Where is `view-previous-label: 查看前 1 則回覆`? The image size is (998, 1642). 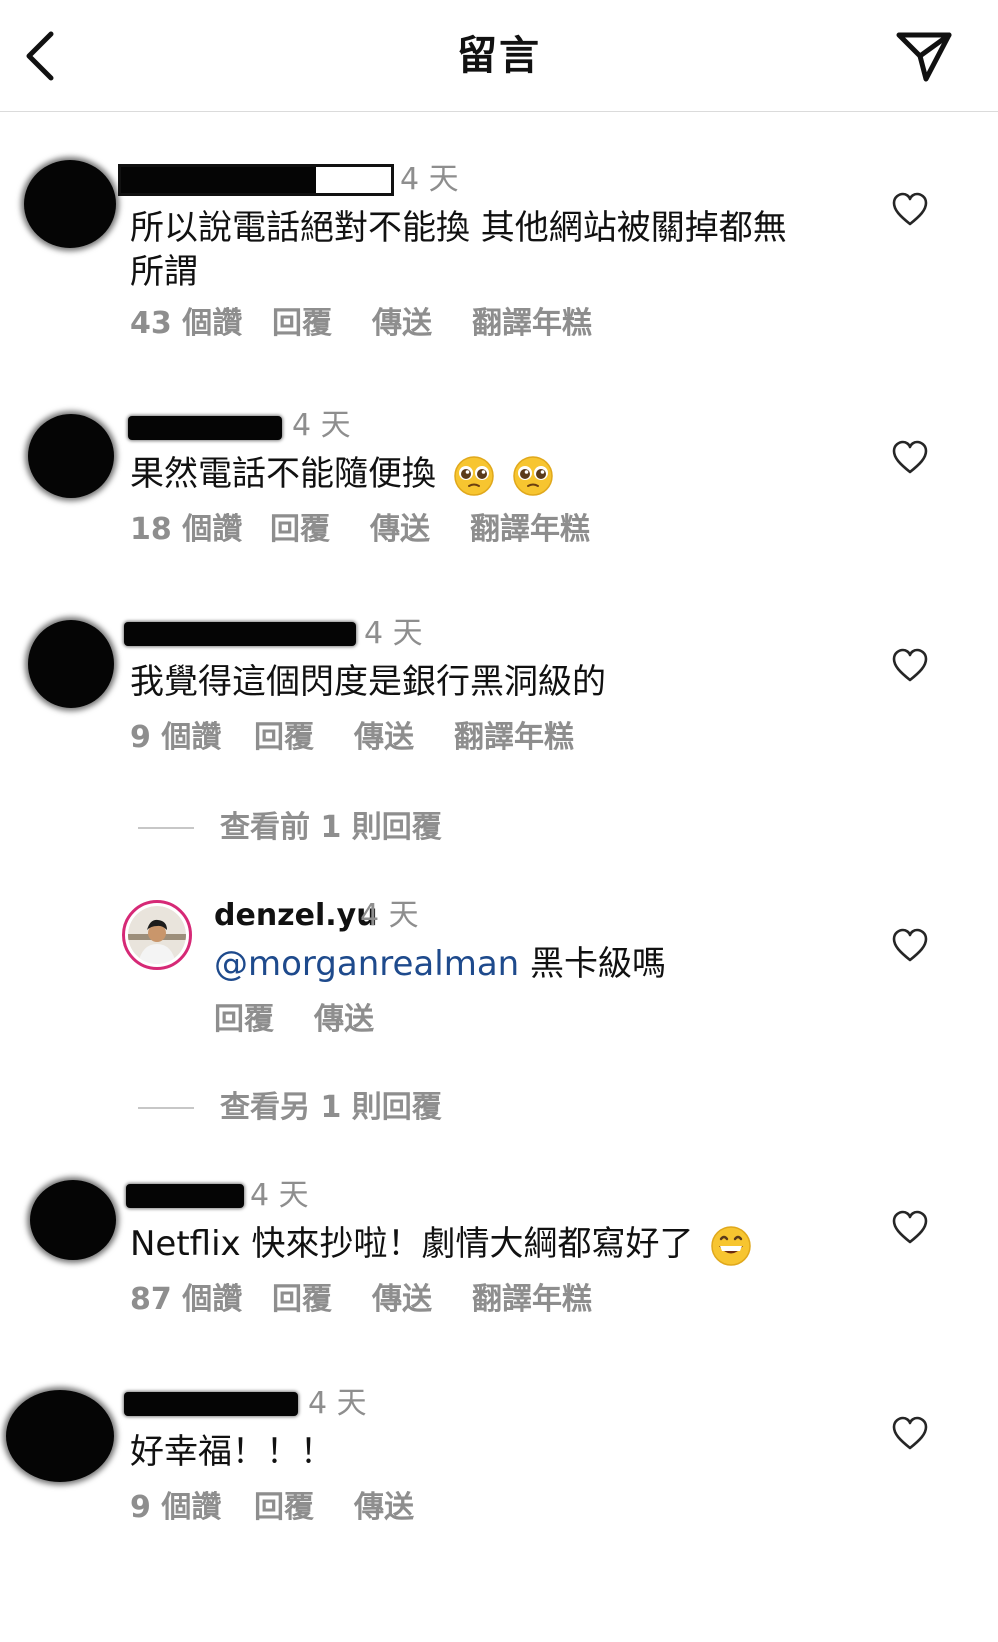 view-previous-label: 查看前 1 則回覆 is located at coordinates (331, 827).